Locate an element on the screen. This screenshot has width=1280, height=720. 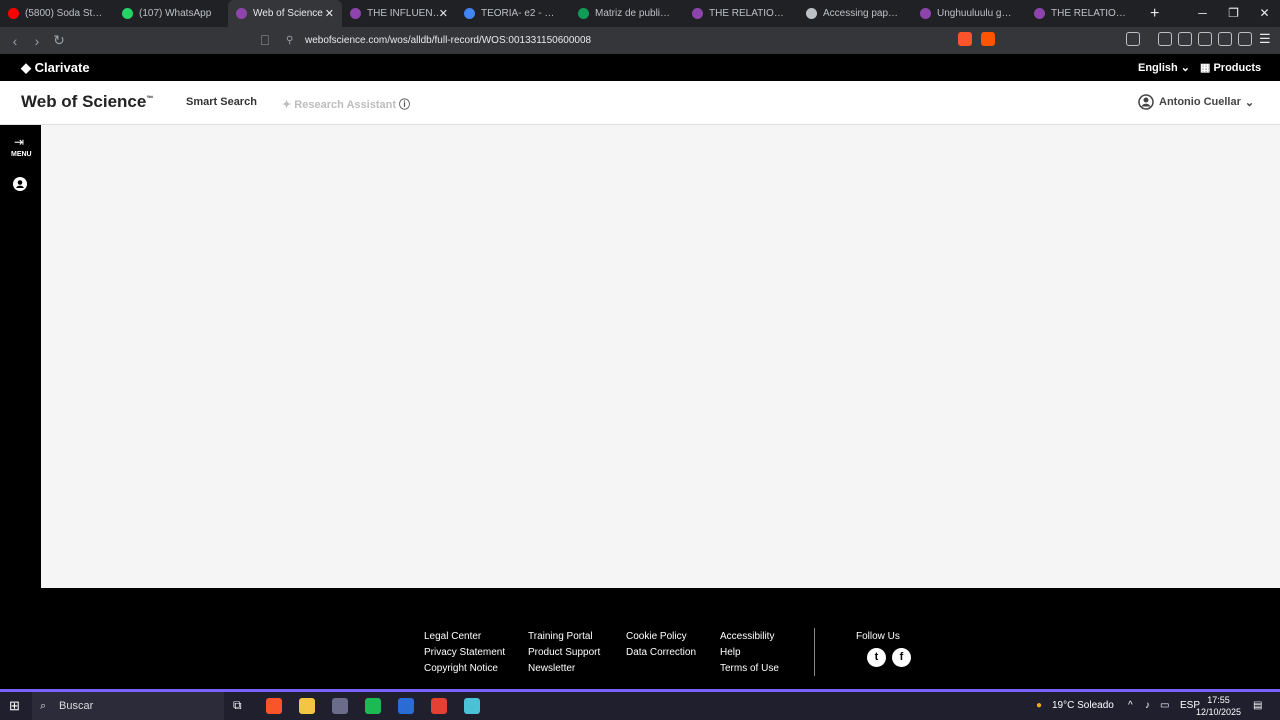
browser-tab: TEORIA- e2 - Docum is located at coordinates (513, 13).